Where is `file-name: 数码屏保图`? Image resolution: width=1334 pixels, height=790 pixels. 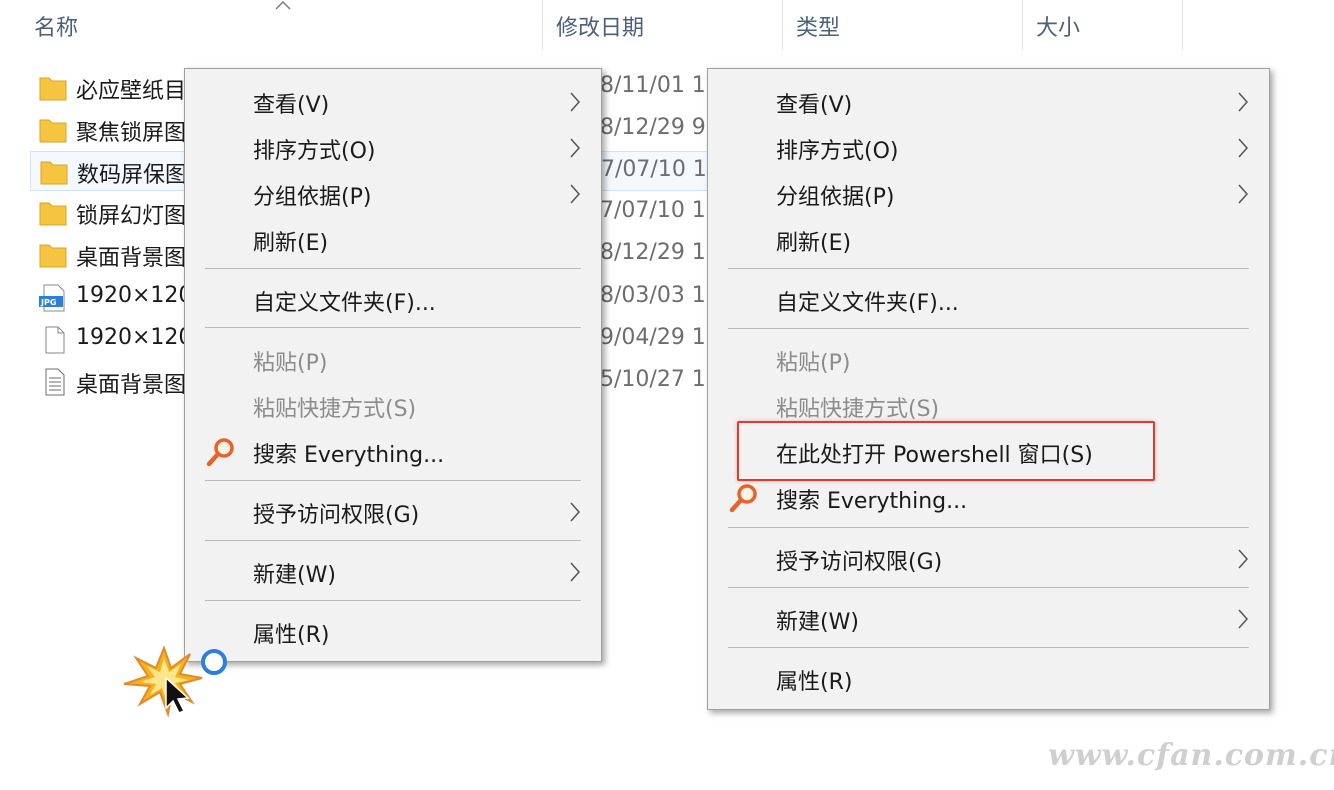 file-name: 数码屏保图 is located at coordinates (132, 175).